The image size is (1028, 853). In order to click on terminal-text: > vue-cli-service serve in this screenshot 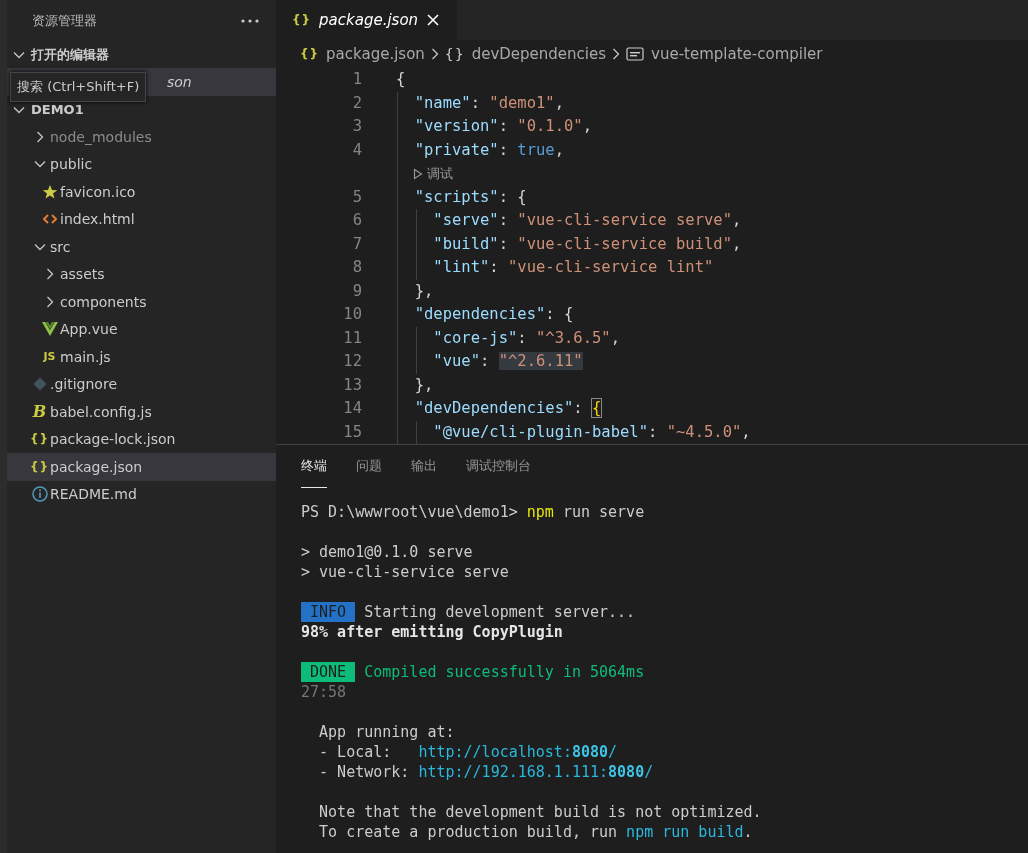, I will do `click(405, 572)`.